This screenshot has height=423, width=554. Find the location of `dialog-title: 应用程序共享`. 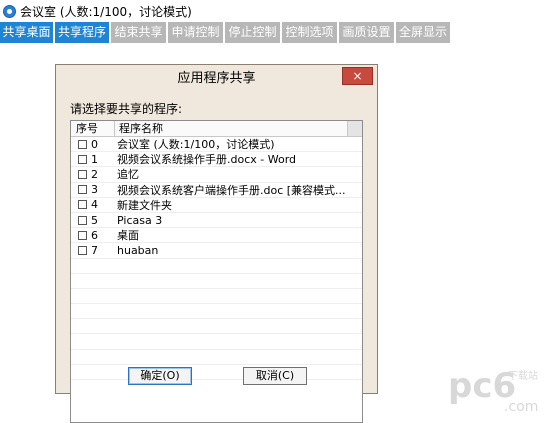

dialog-title: 应用程序共享 is located at coordinates (216, 78).